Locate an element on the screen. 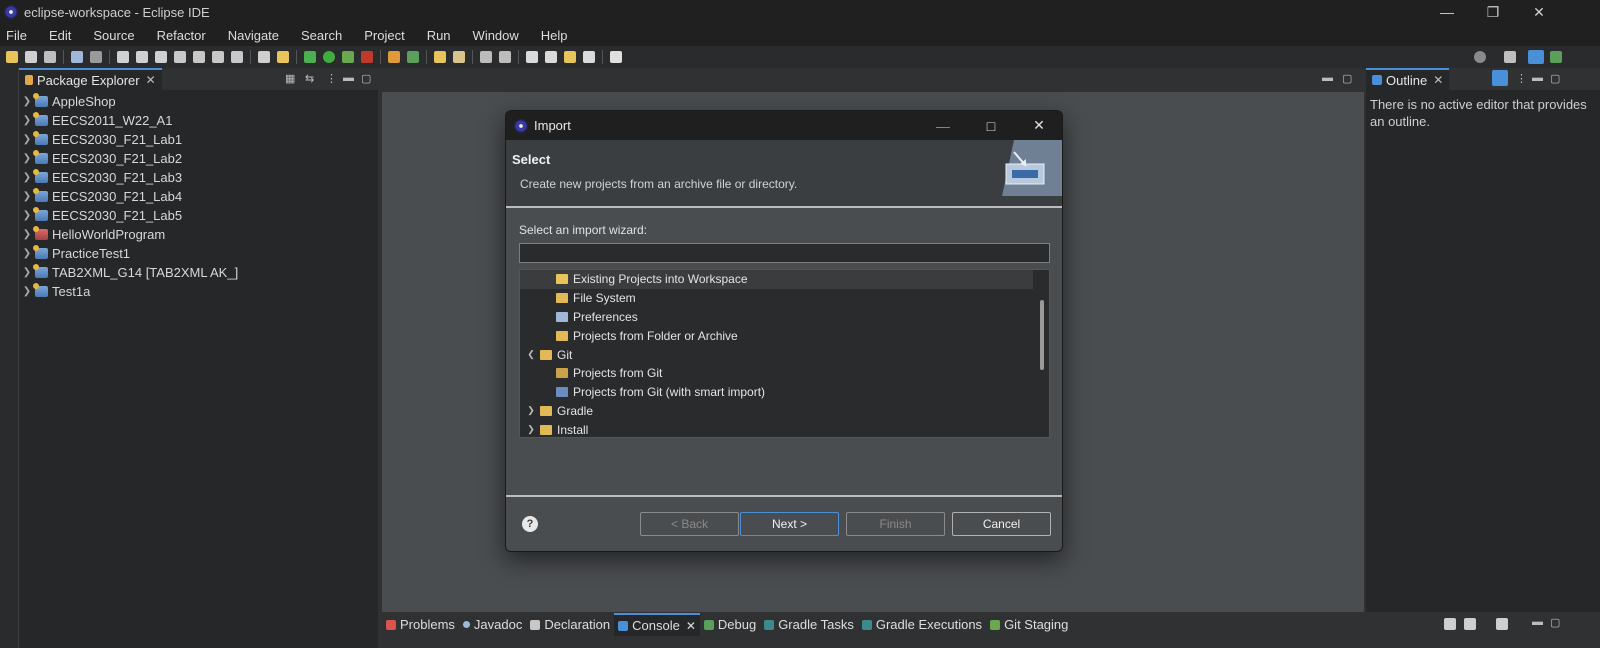 This screenshot has height=648, width=1600. collapse-all-icon: ▦ is located at coordinates (290, 78).